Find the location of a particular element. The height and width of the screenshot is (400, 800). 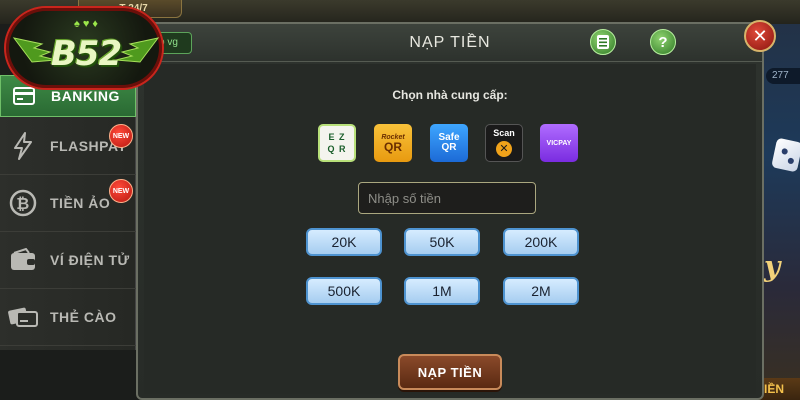

amount-button-200k: 200K is located at coordinates (541, 242).